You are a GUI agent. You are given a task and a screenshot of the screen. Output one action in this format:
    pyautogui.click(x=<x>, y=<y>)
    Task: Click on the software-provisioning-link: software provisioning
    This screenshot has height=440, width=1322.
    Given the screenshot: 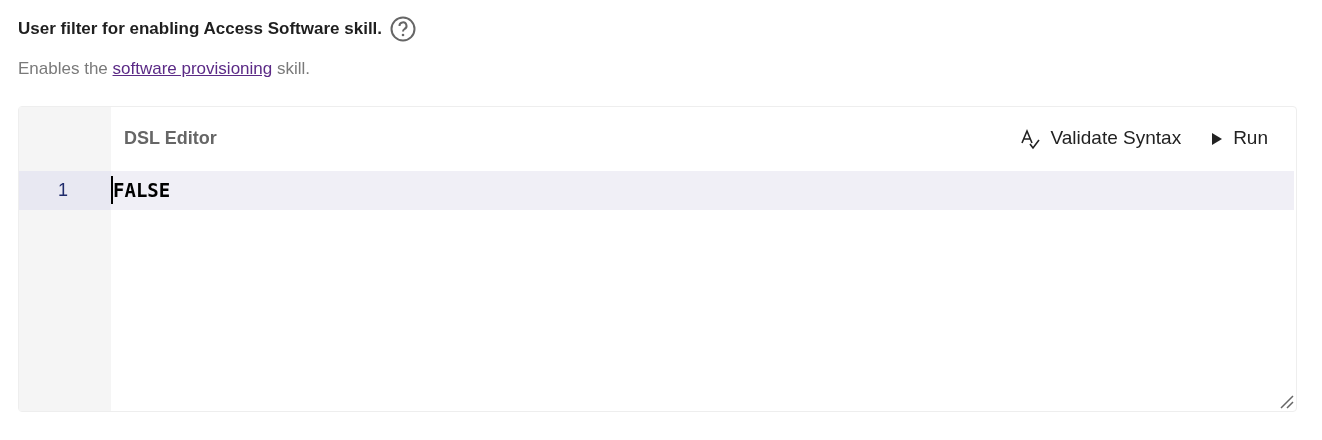 What is the action you would take?
    pyautogui.click(x=192, y=68)
    